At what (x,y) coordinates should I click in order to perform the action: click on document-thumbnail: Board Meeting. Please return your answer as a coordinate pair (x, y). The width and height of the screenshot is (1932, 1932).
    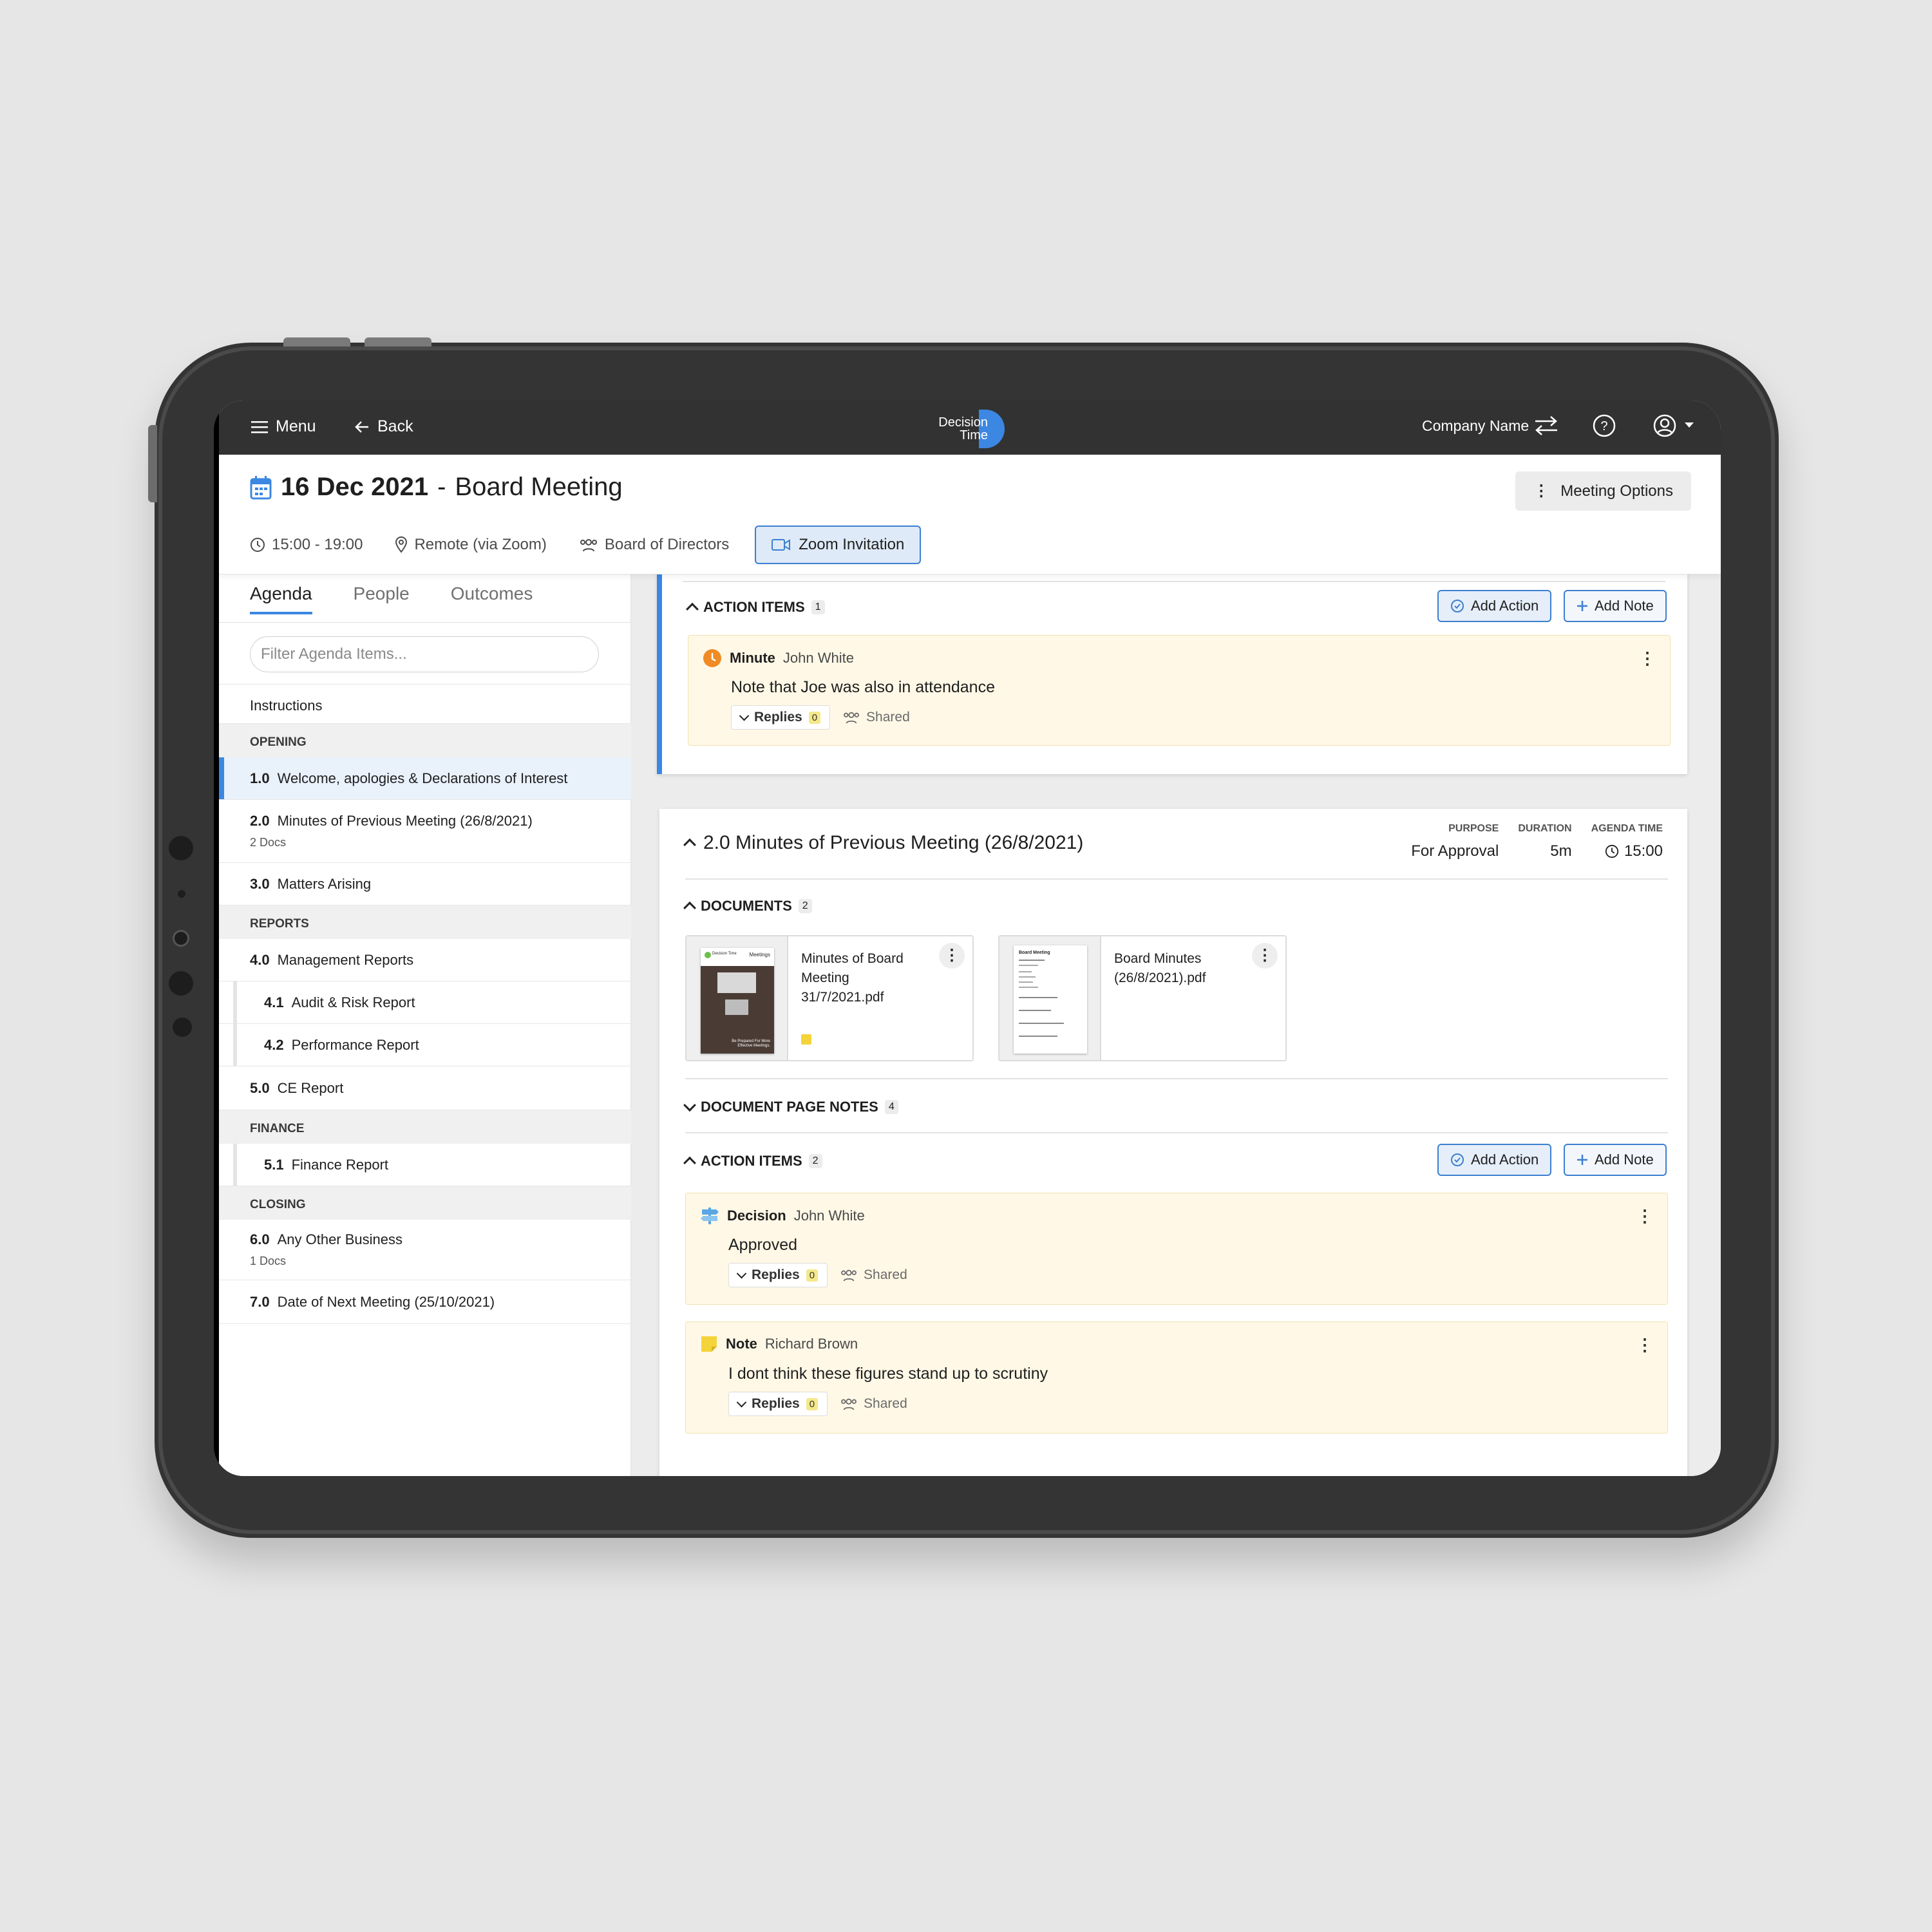
    Looking at the image, I should click on (1050, 998).